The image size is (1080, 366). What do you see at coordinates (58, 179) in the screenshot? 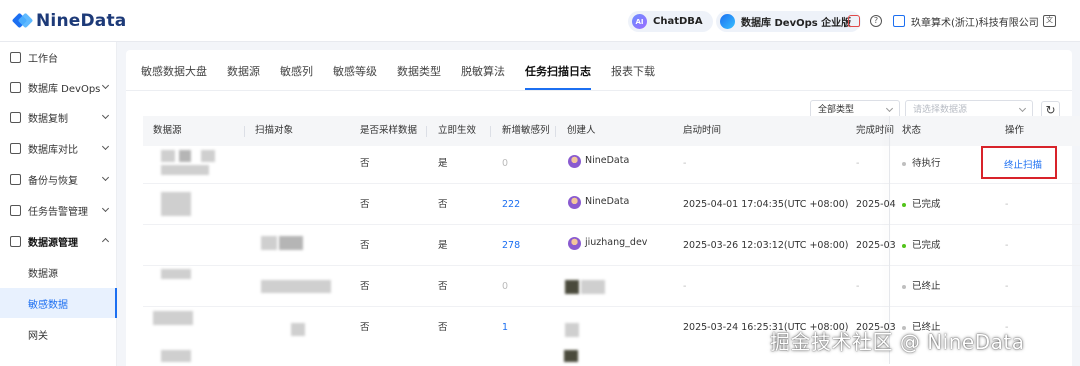
I see `sidebar-item-backup: 备份与恢复` at bounding box center [58, 179].